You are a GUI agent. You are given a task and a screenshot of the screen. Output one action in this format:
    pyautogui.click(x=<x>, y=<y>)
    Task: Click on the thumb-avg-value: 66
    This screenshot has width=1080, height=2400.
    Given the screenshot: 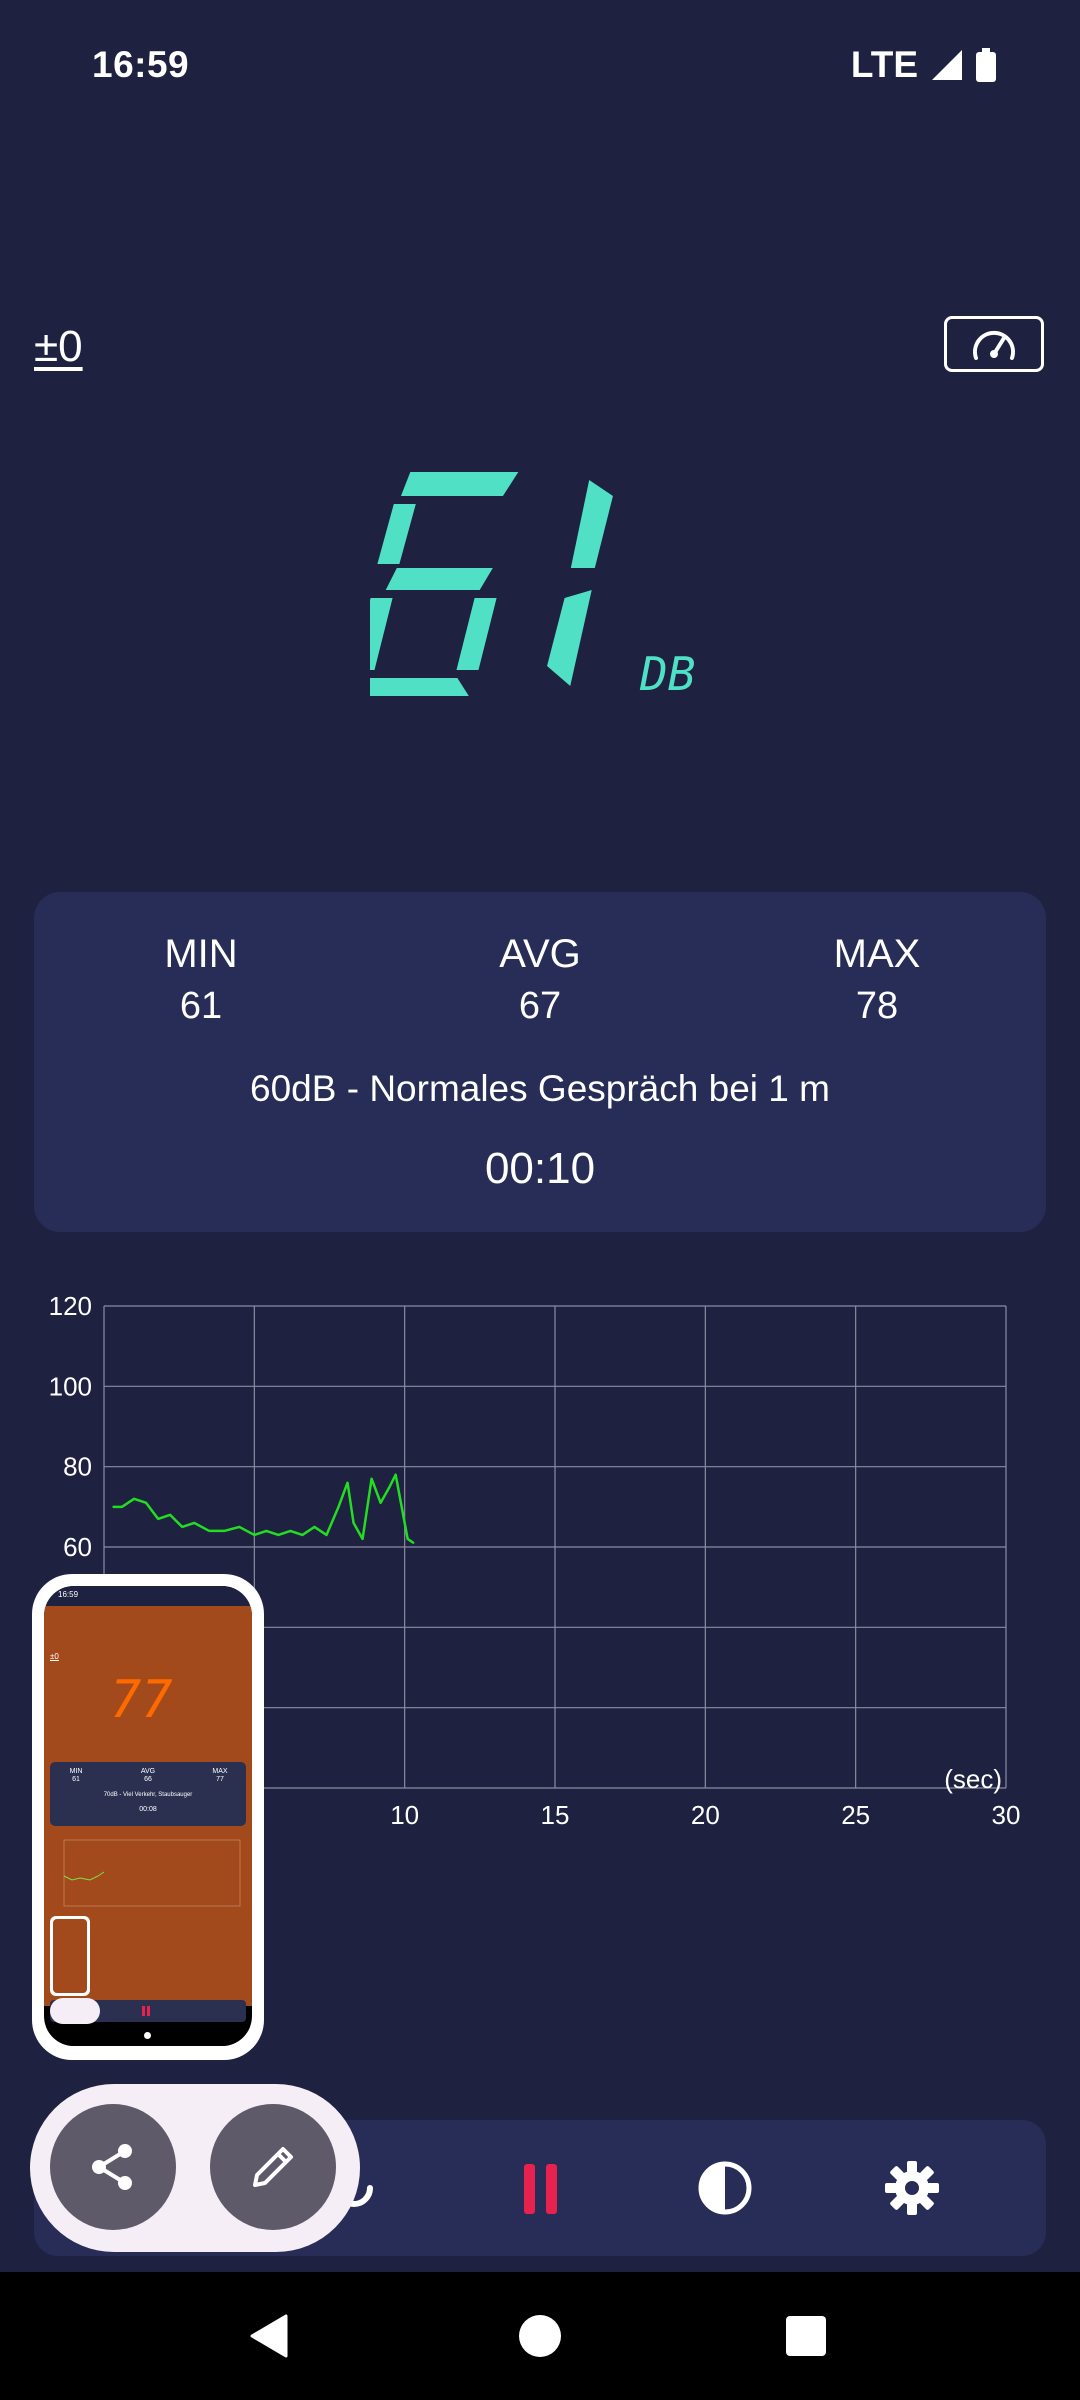 What is the action you would take?
    pyautogui.click(x=148, y=1779)
    